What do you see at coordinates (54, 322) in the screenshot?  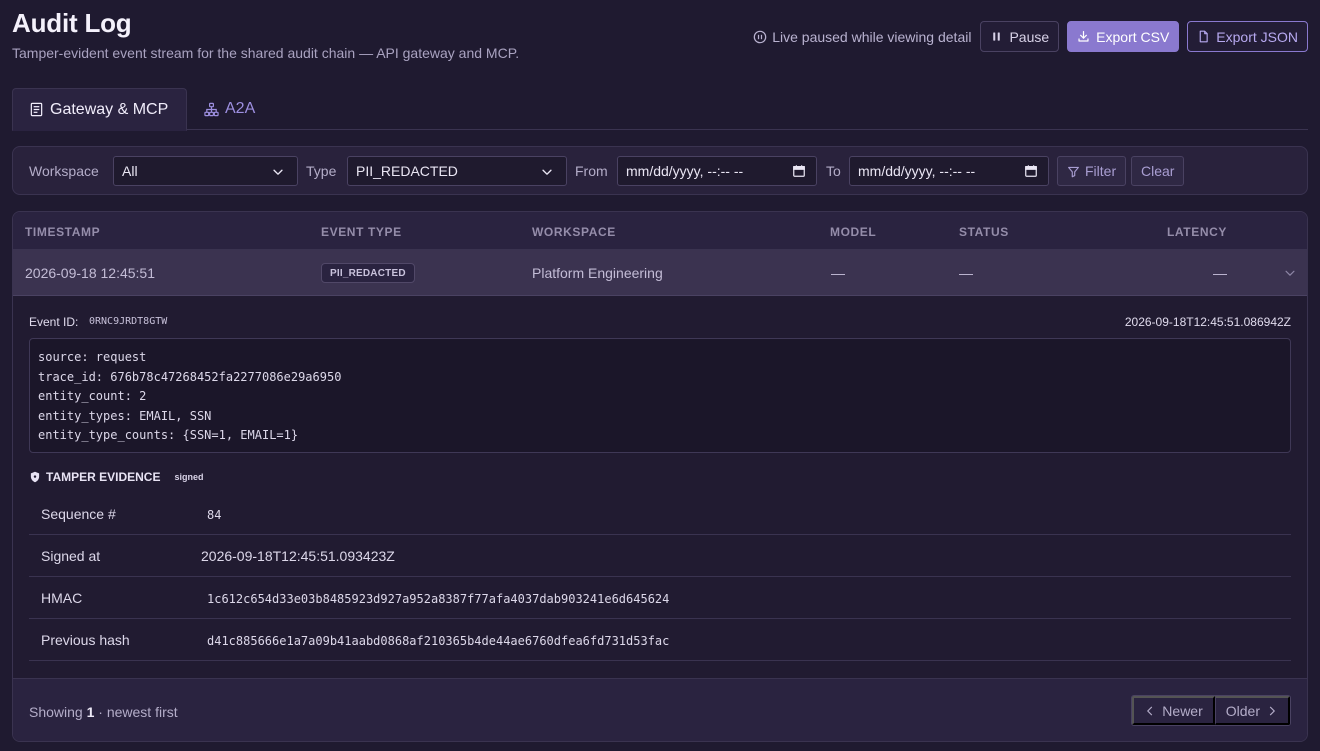 I see `event-id-label: Event ID:` at bounding box center [54, 322].